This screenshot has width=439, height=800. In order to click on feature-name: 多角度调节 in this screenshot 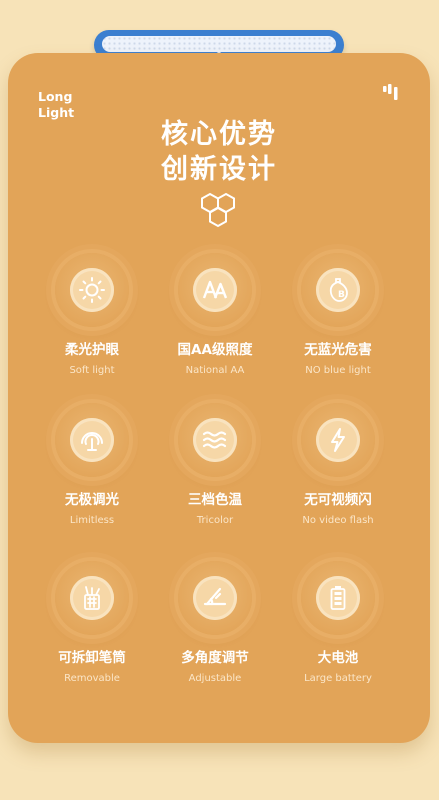, I will do `click(215, 658)`.